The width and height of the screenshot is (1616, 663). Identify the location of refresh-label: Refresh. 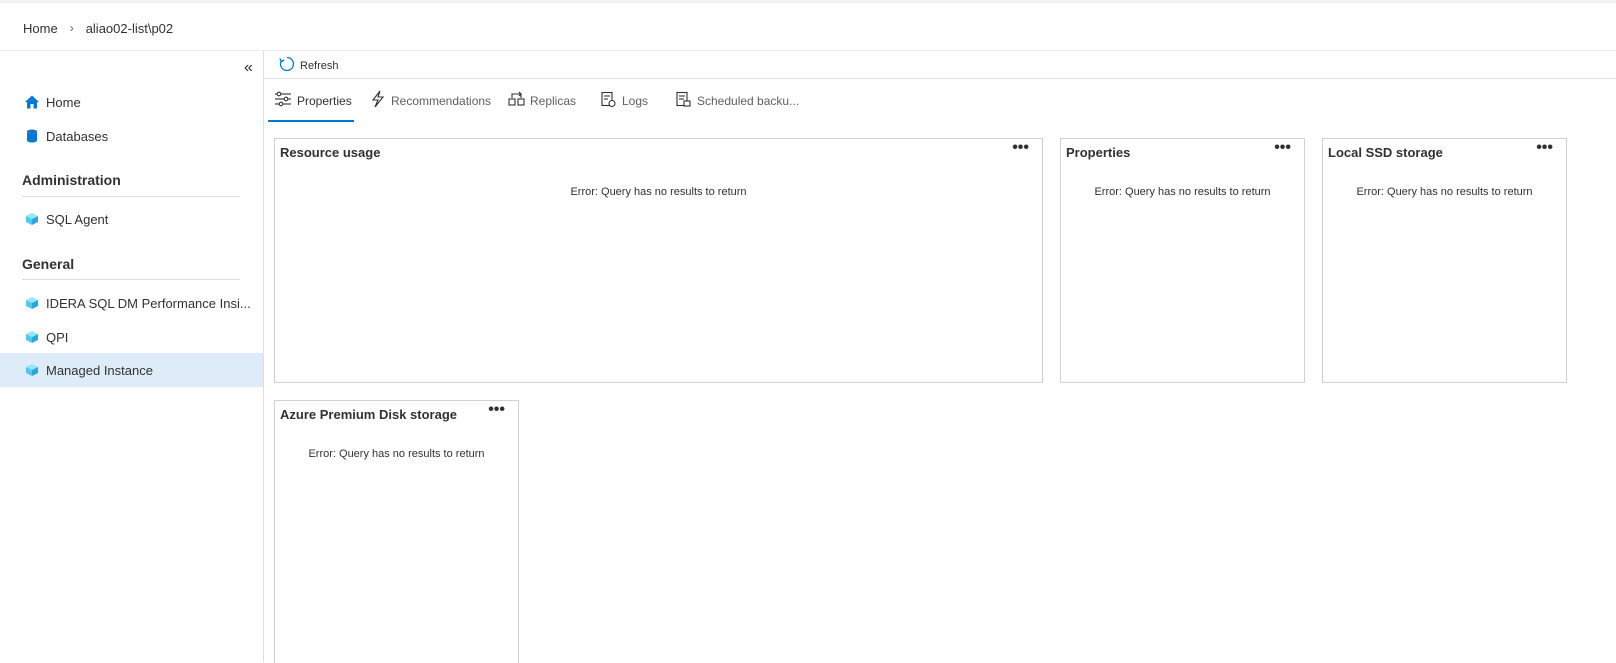
(319, 65).